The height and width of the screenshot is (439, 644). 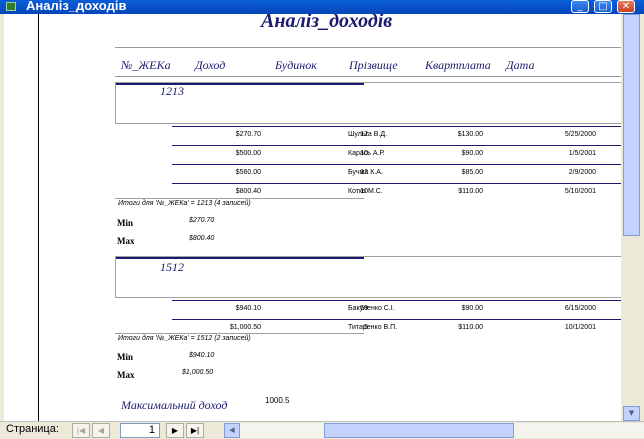 I want to click on cell-dohid: $500.00, so click(x=248, y=153).